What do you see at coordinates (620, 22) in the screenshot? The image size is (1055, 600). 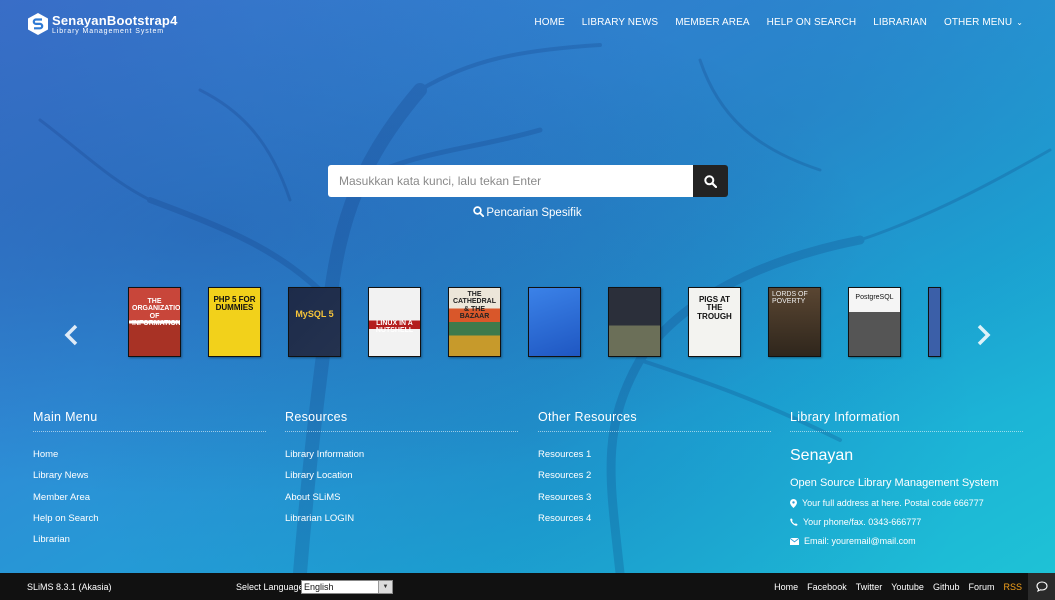 I see `nav-library-news: LIBRARY NEWS` at bounding box center [620, 22].